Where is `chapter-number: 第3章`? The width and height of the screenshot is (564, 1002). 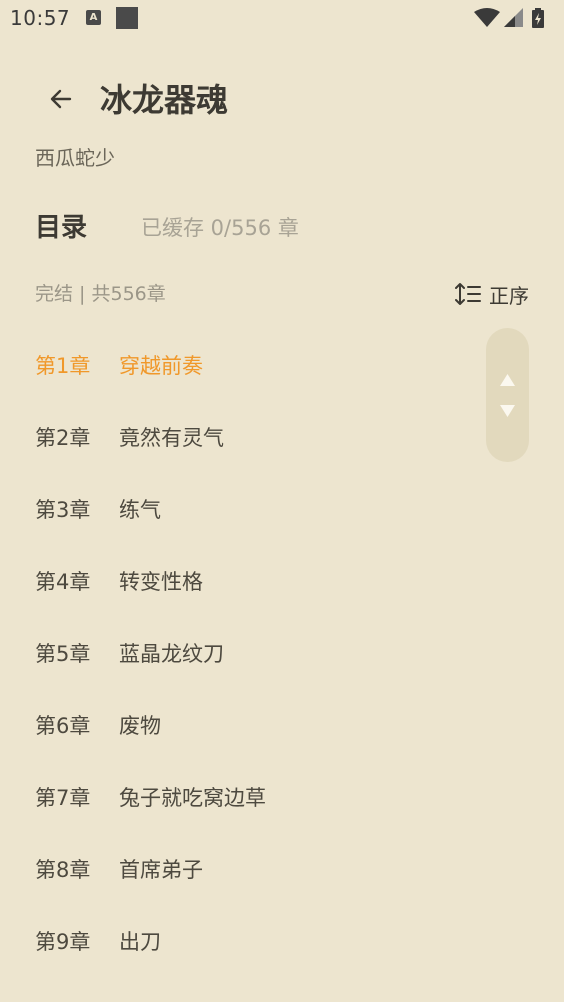
chapter-number: 第3章 is located at coordinates (63, 510).